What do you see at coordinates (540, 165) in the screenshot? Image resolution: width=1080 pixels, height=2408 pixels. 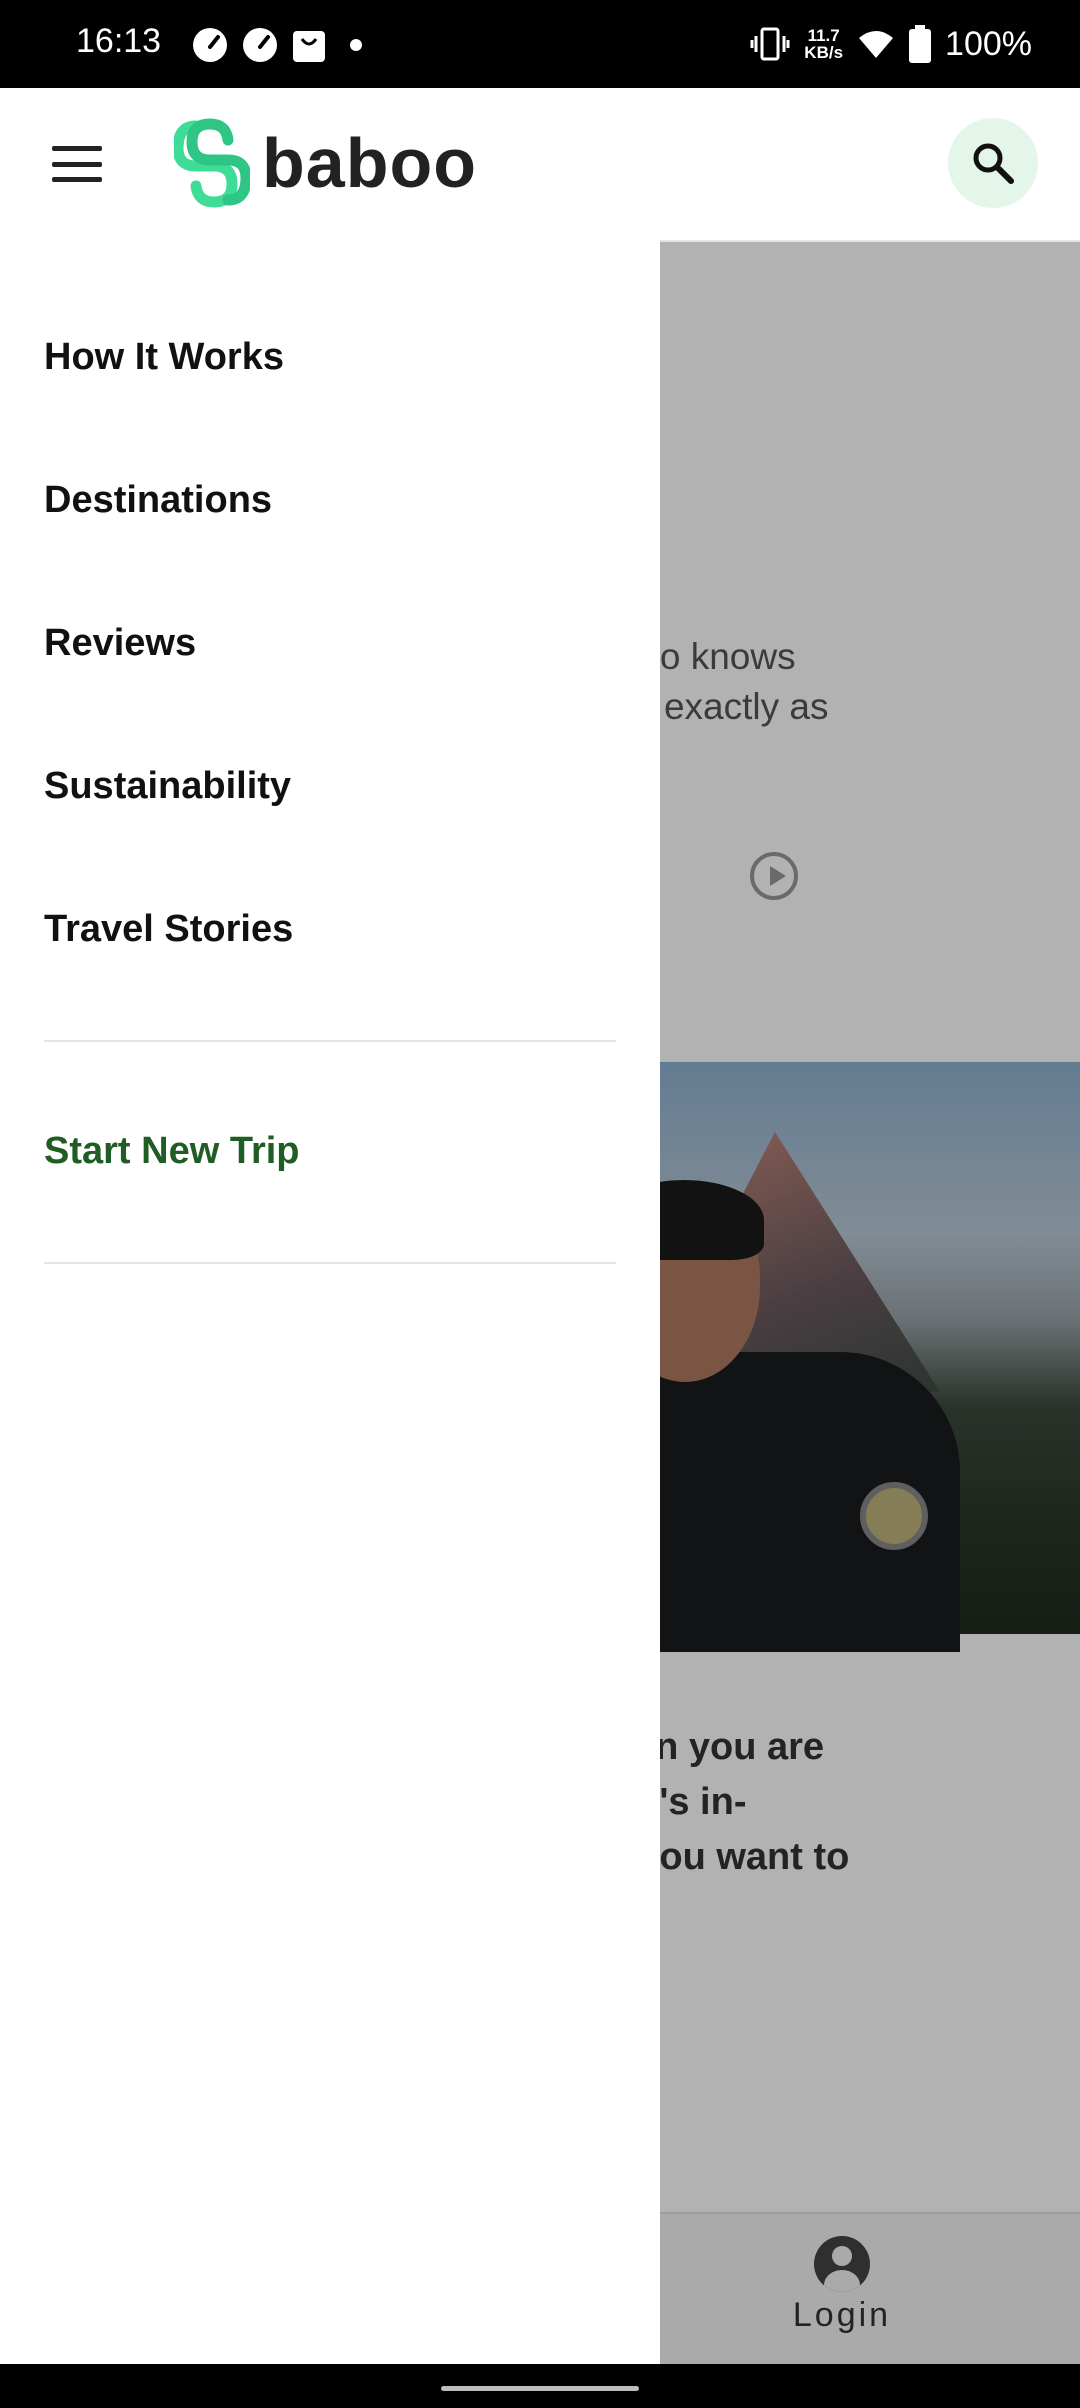 I see `app-header: baboo` at bounding box center [540, 165].